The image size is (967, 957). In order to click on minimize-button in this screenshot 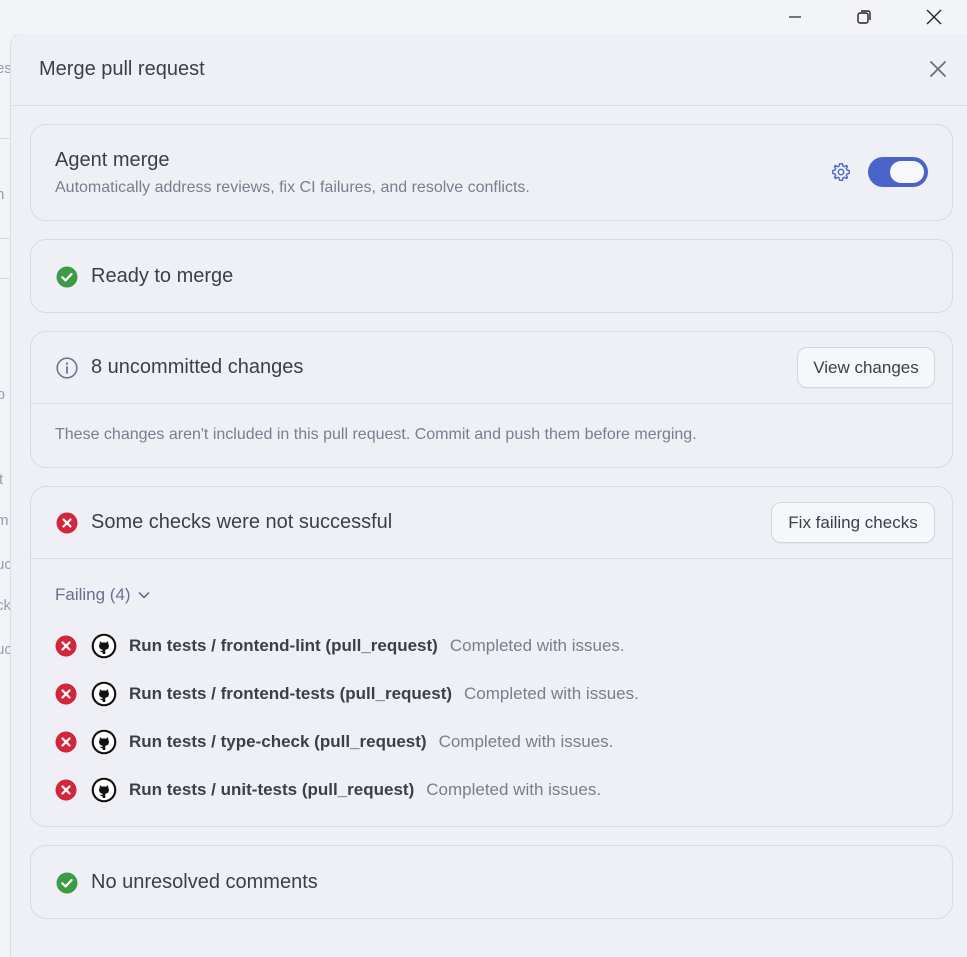, I will do `click(795, 17)`.